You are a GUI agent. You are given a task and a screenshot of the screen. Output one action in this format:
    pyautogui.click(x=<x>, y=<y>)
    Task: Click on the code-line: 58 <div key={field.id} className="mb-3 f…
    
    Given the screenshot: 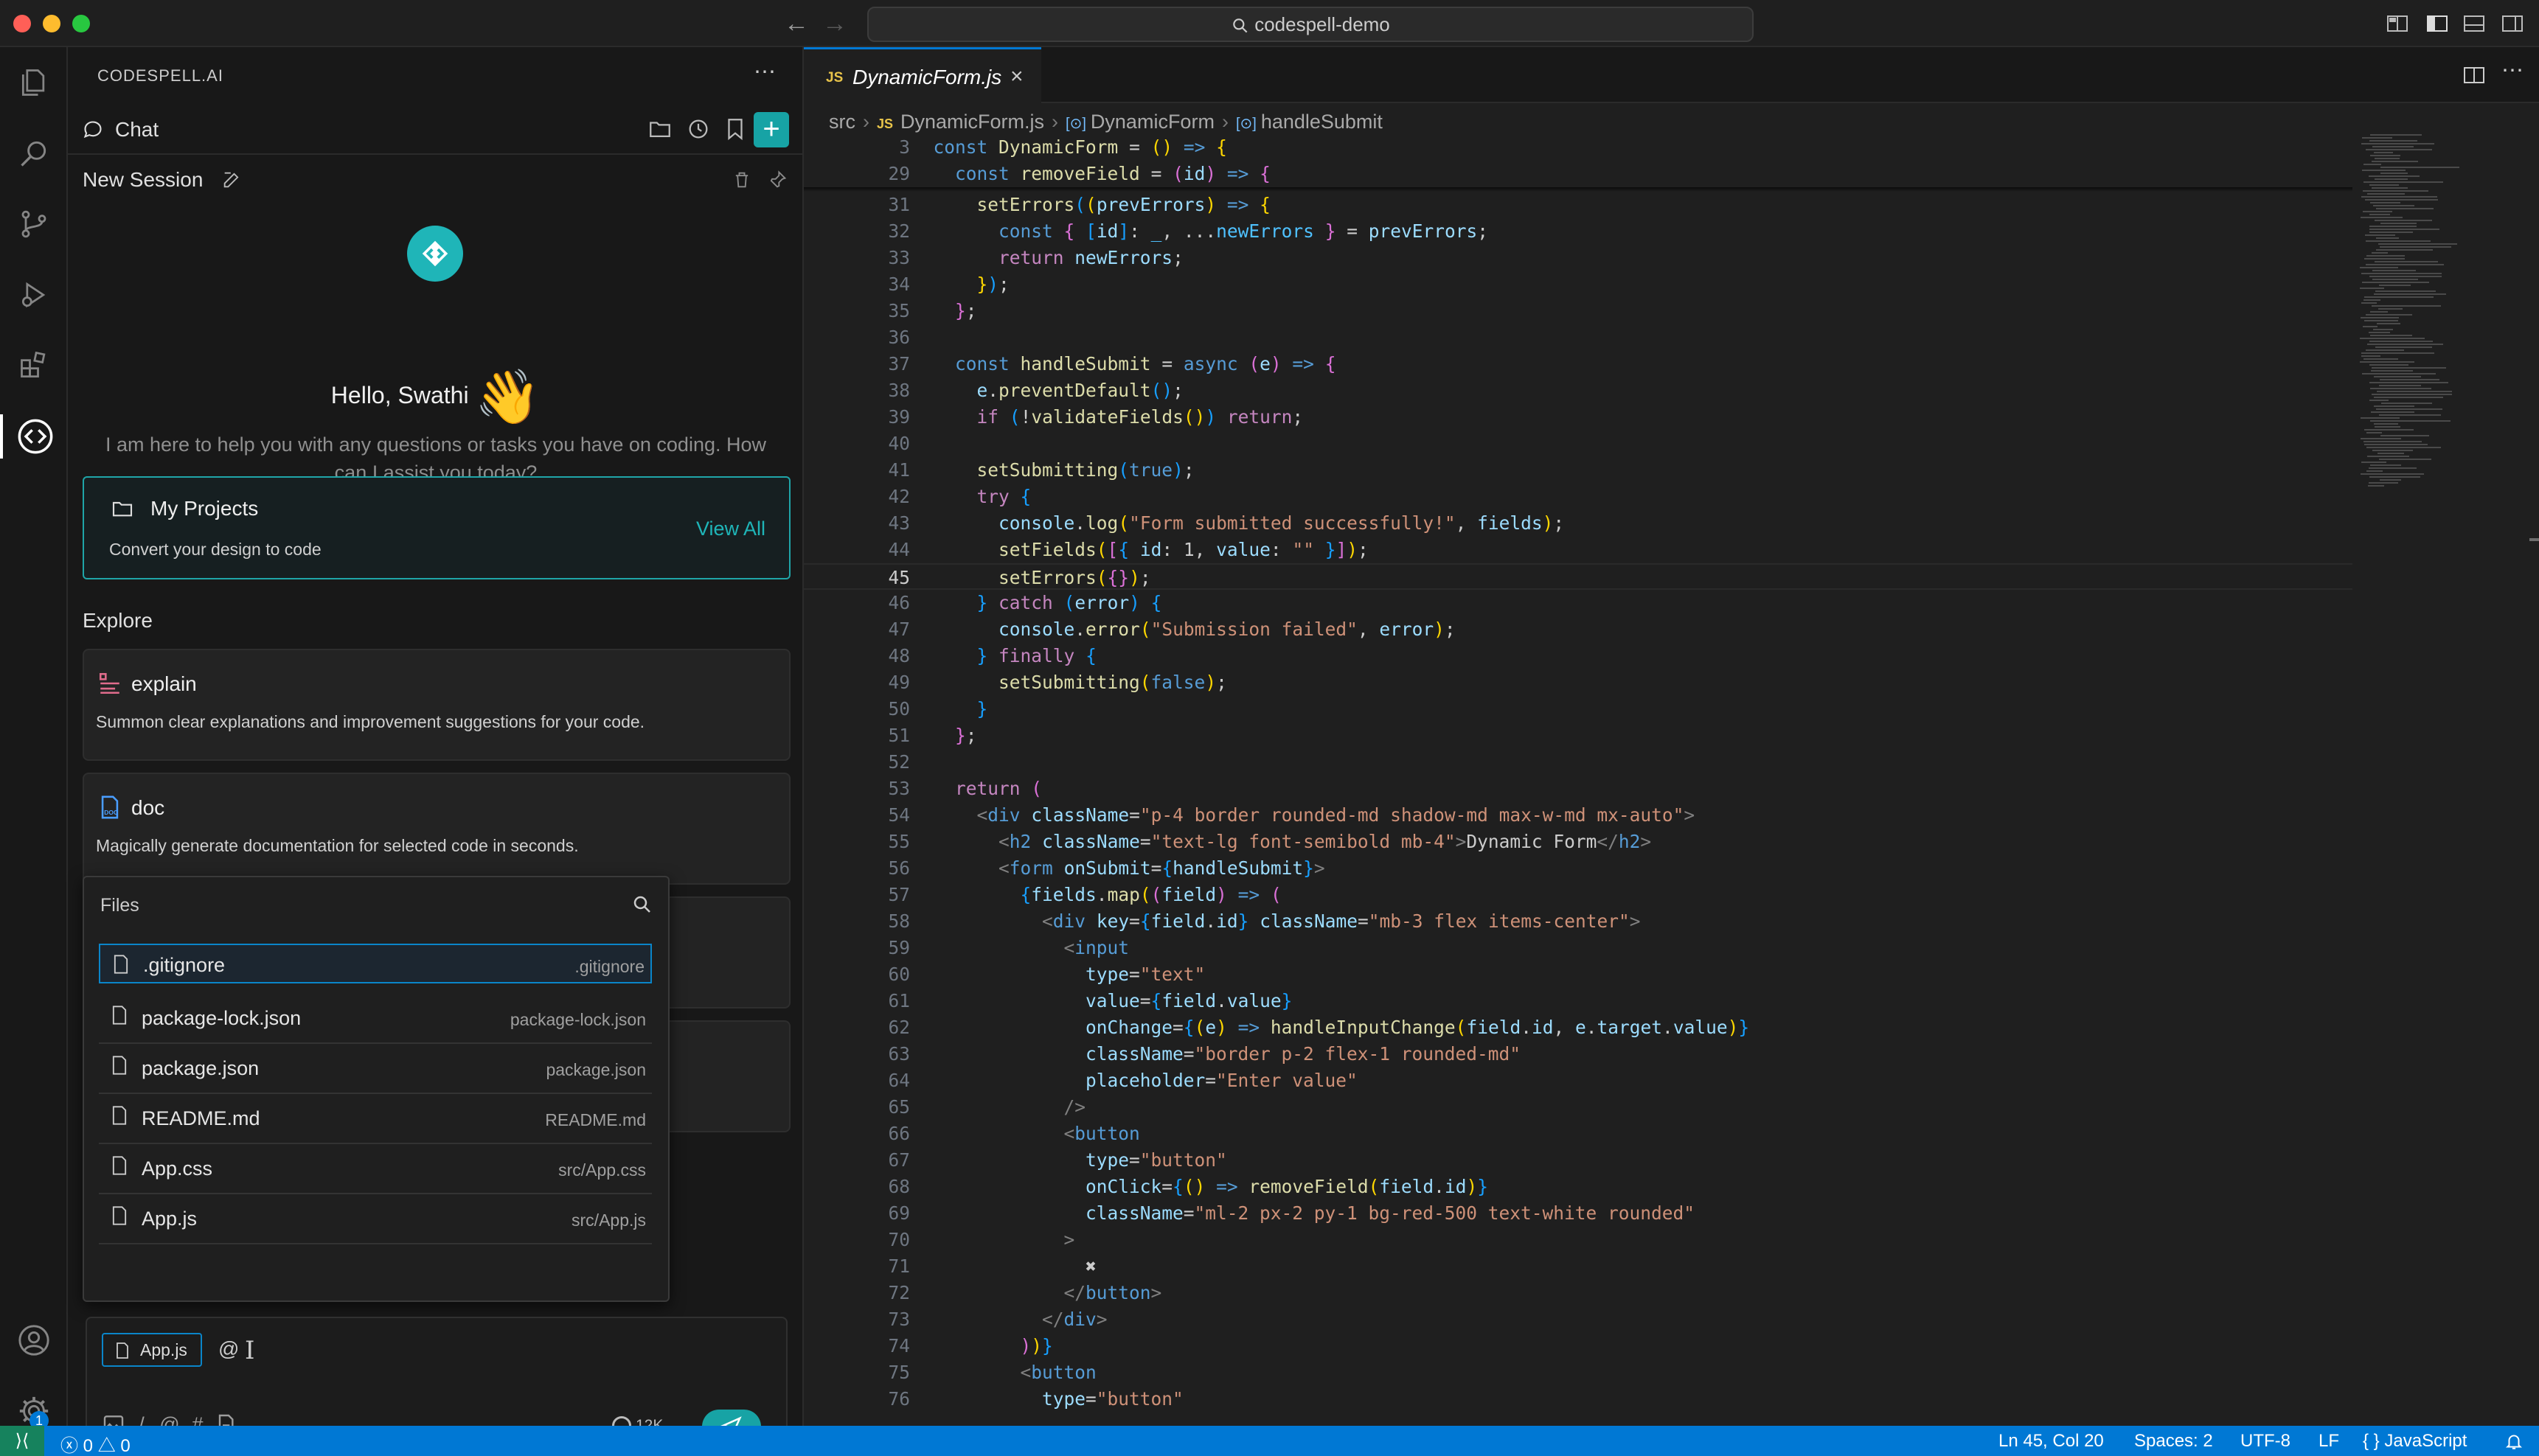 What is the action you would take?
    pyautogui.click(x=1578, y=922)
    